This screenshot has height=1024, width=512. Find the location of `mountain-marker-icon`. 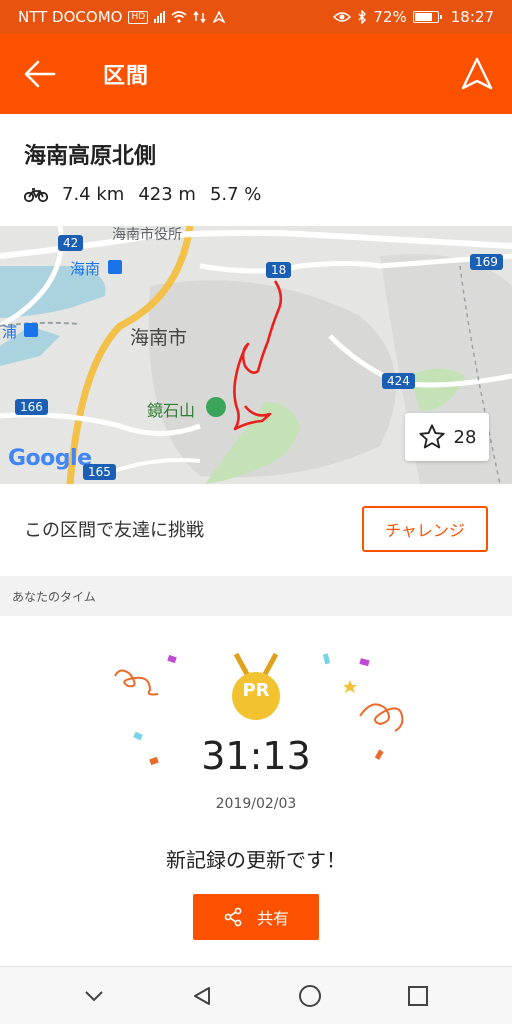

mountain-marker-icon is located at coordinates (216, 407).